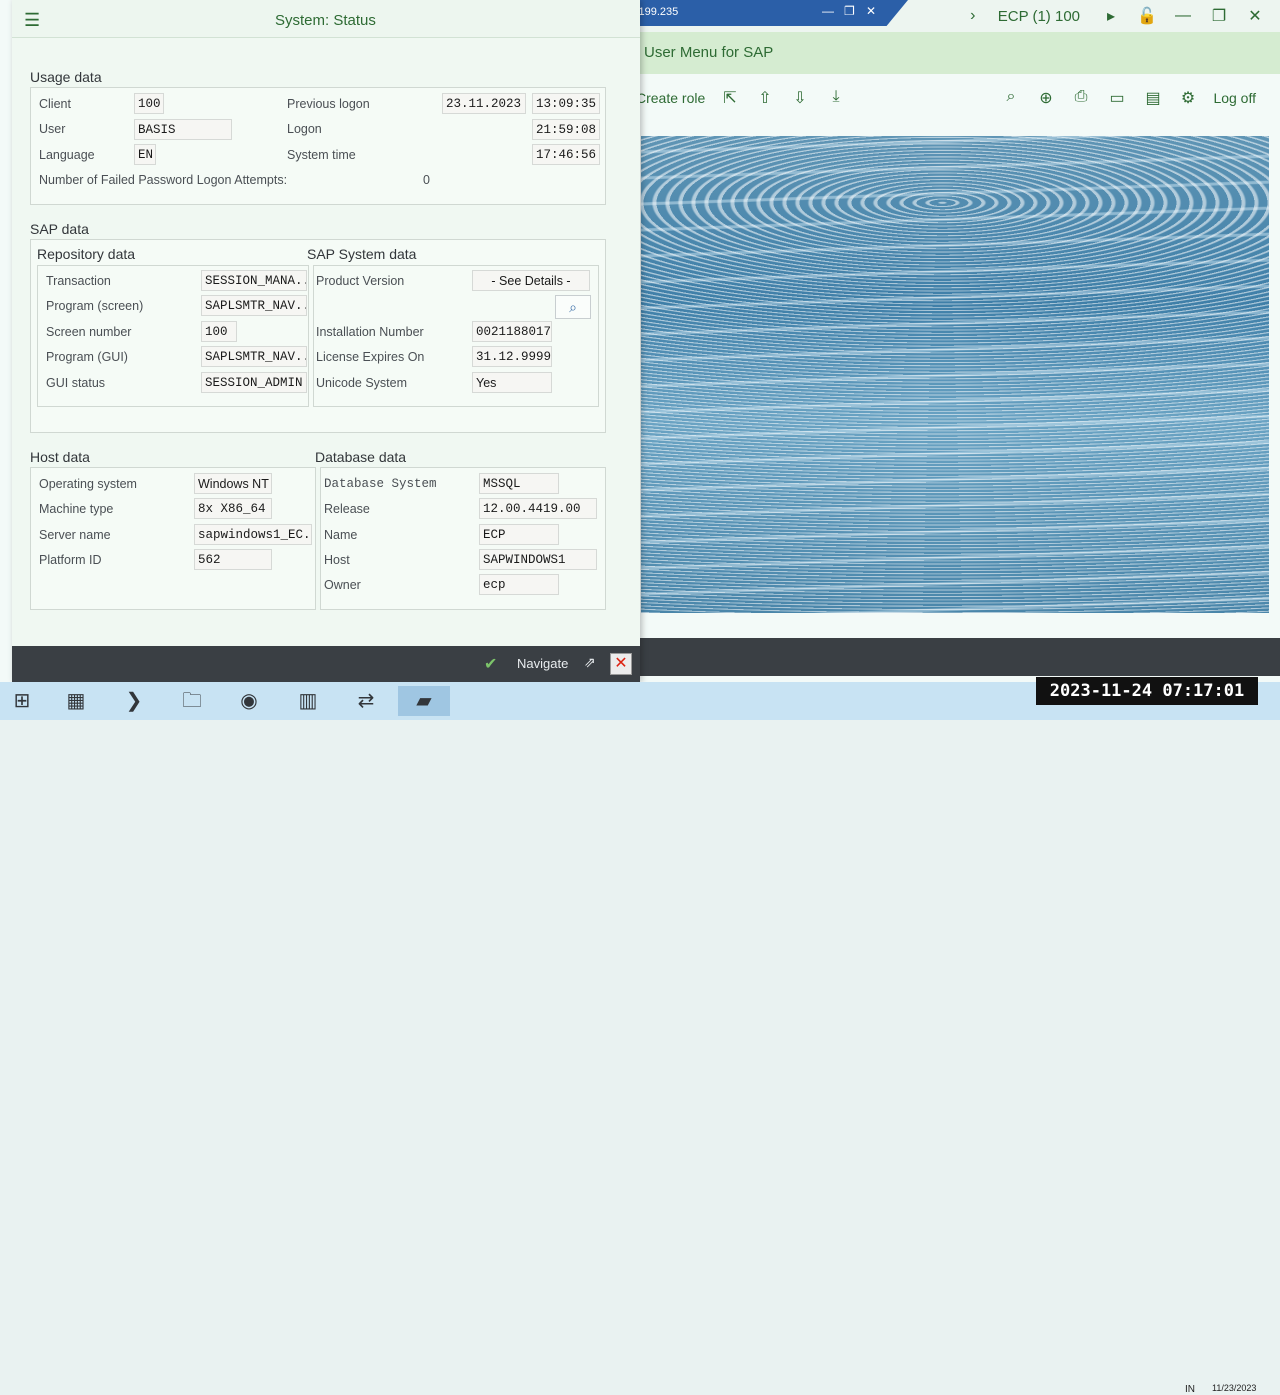 Image resolution: width=1280 pixels, height=1395 pixels. What do you see at coordinates (134, 701) in the screenshot?
I see `powershell-icon: ❯` at bounding box center [134, 701].